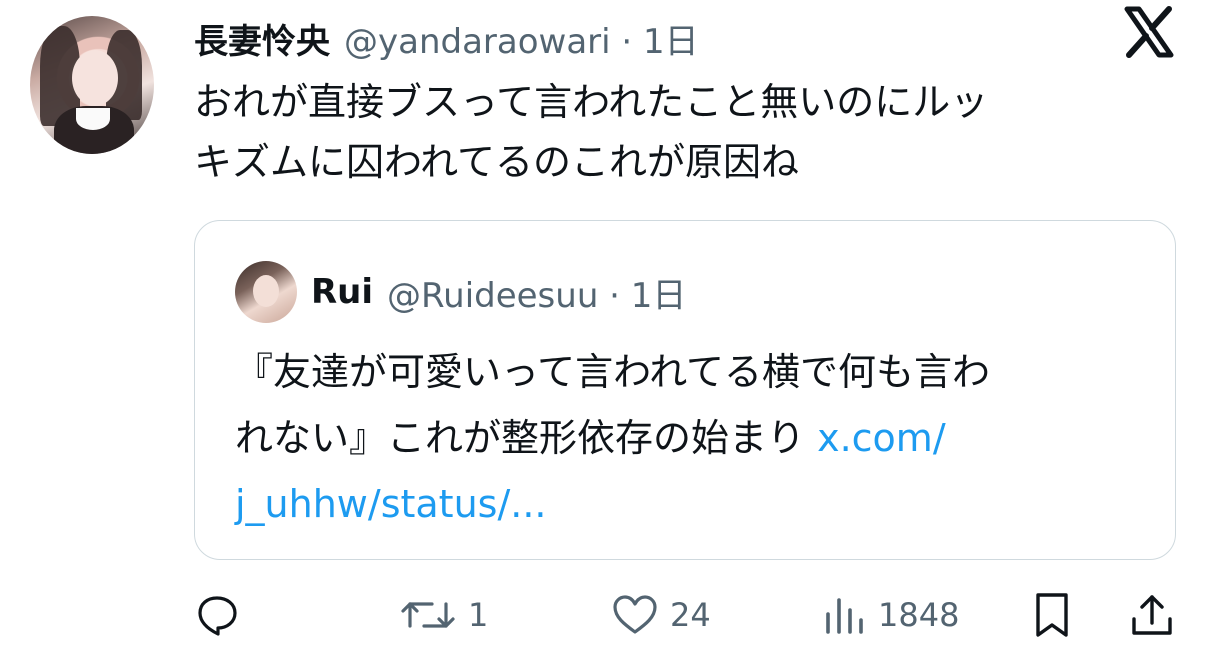 Image resolution: width=1206 pixels, height=663 pixels. I want to click on quoted-text-line-1: 『友達が可愛いって言われてる横で何も言わ, so click(613, 372).